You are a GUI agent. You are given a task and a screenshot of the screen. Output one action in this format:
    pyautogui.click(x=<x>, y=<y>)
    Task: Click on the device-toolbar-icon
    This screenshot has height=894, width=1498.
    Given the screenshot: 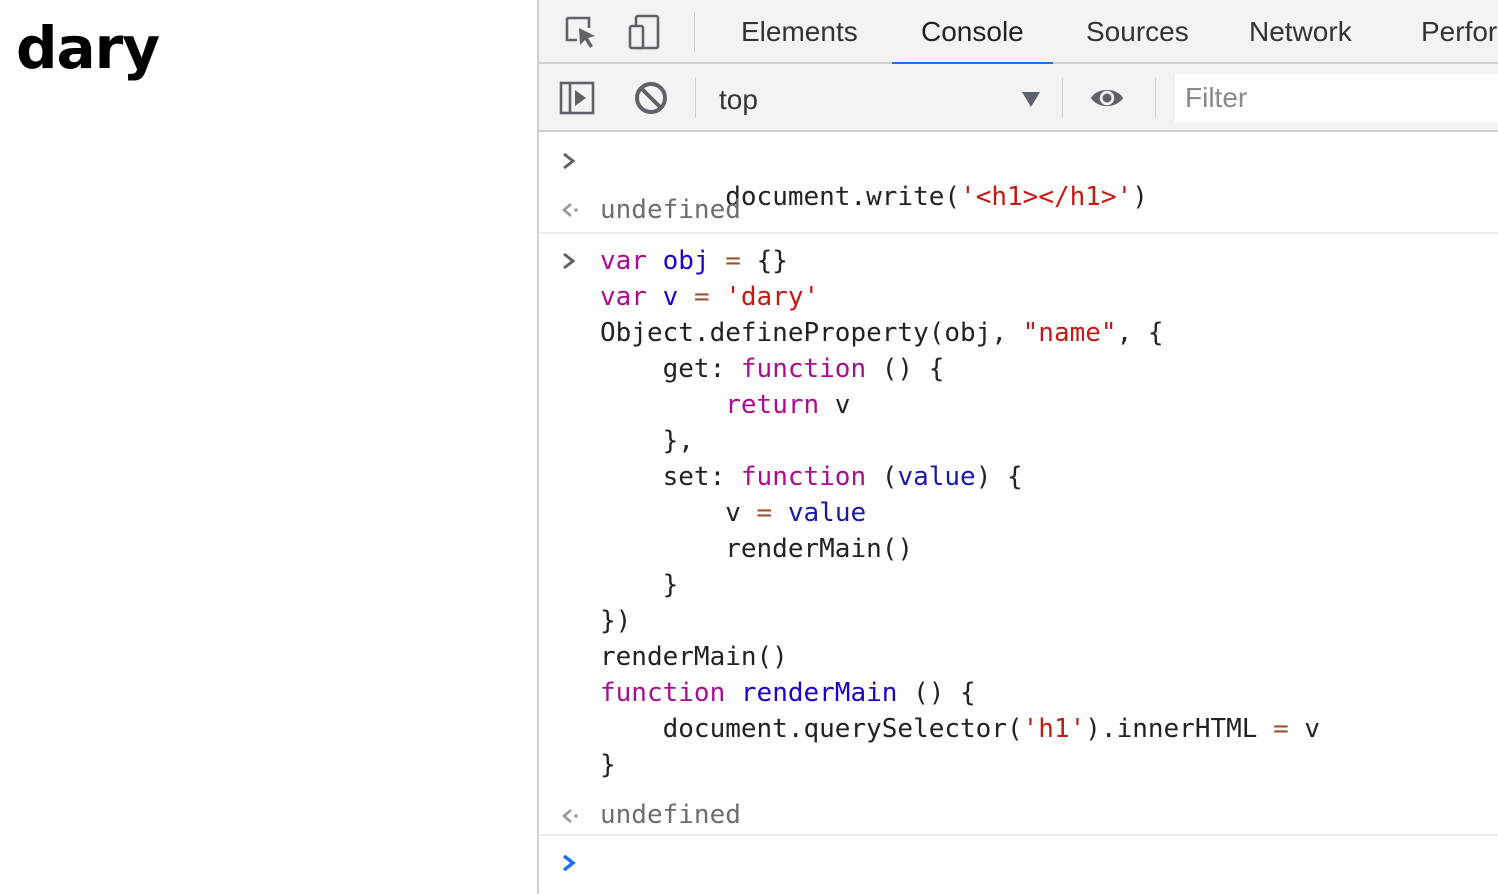 What is the action you would take?
    pyautogui.click(x=645, y=32)
    